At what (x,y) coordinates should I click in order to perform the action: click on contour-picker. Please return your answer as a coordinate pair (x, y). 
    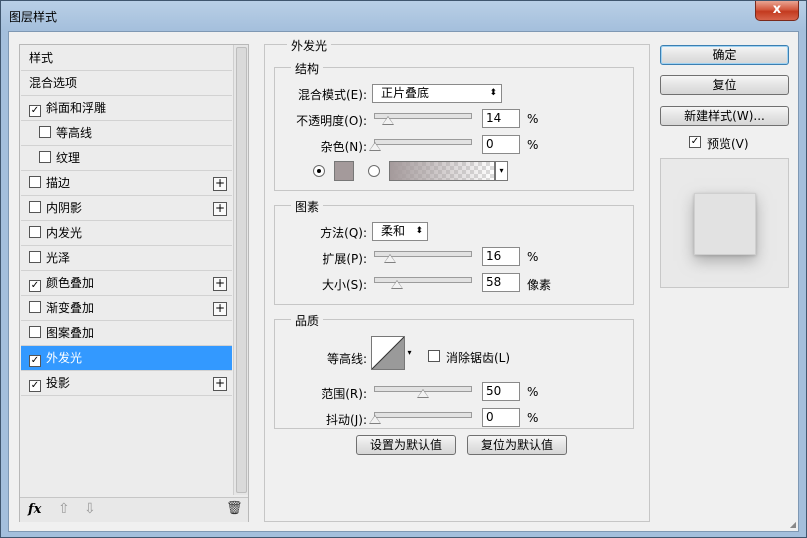
    Looking at the image, I should click on (388, 353).